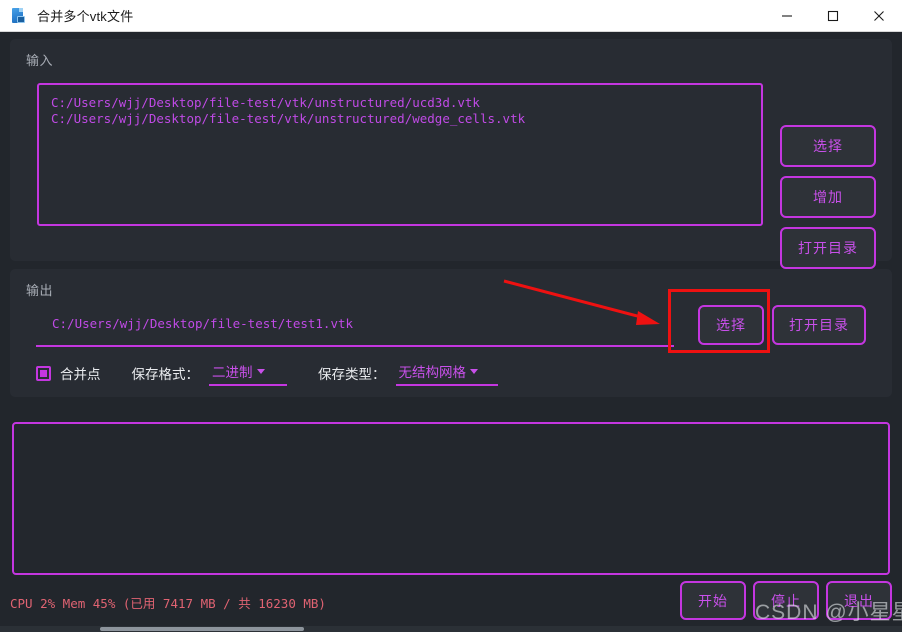 The image size is (902, 632). Describe the element at coordinates (40, 60) in the screenshot. I see `input-group-title: 输入` at that location.